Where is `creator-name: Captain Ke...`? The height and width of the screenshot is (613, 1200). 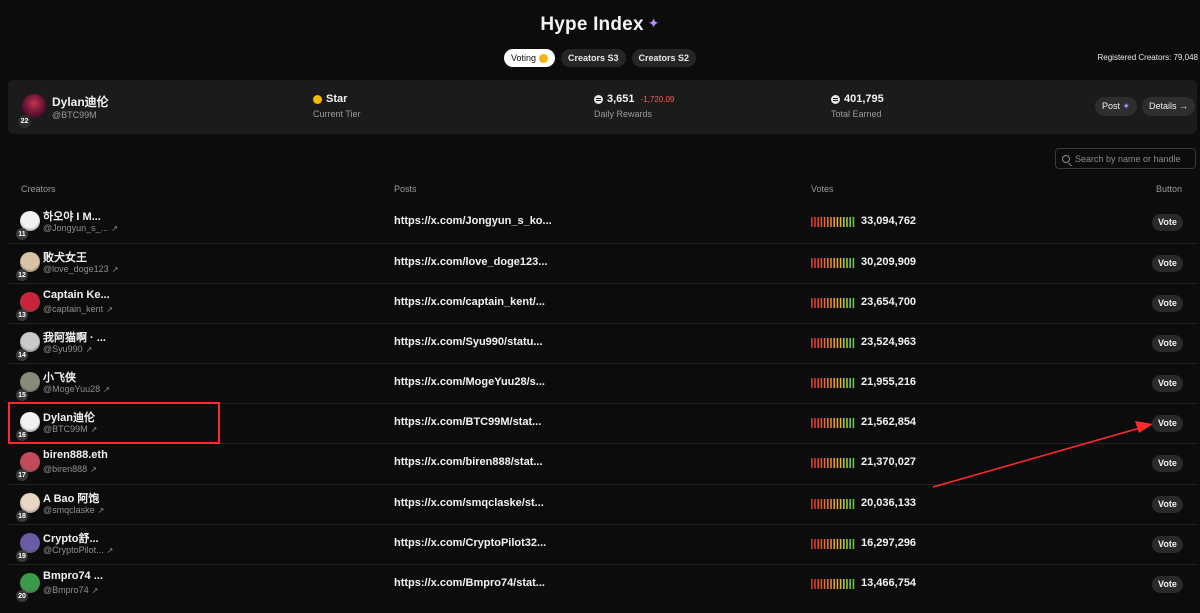 creator-name: Captain Ke... is located at coordinates (76, 295).